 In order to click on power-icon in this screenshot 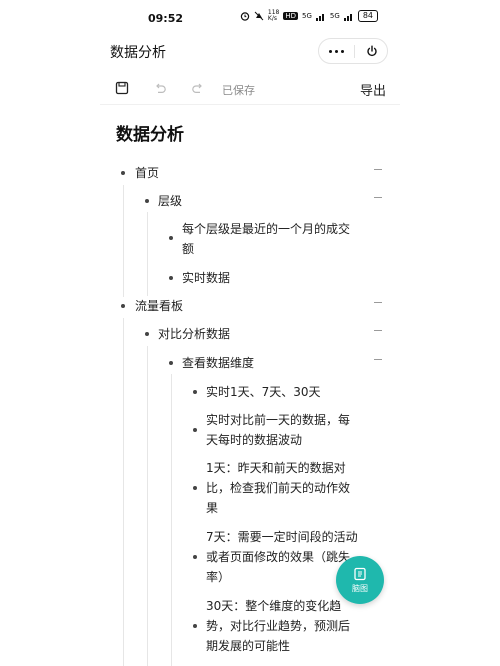, I will do `click(371, 51)`.